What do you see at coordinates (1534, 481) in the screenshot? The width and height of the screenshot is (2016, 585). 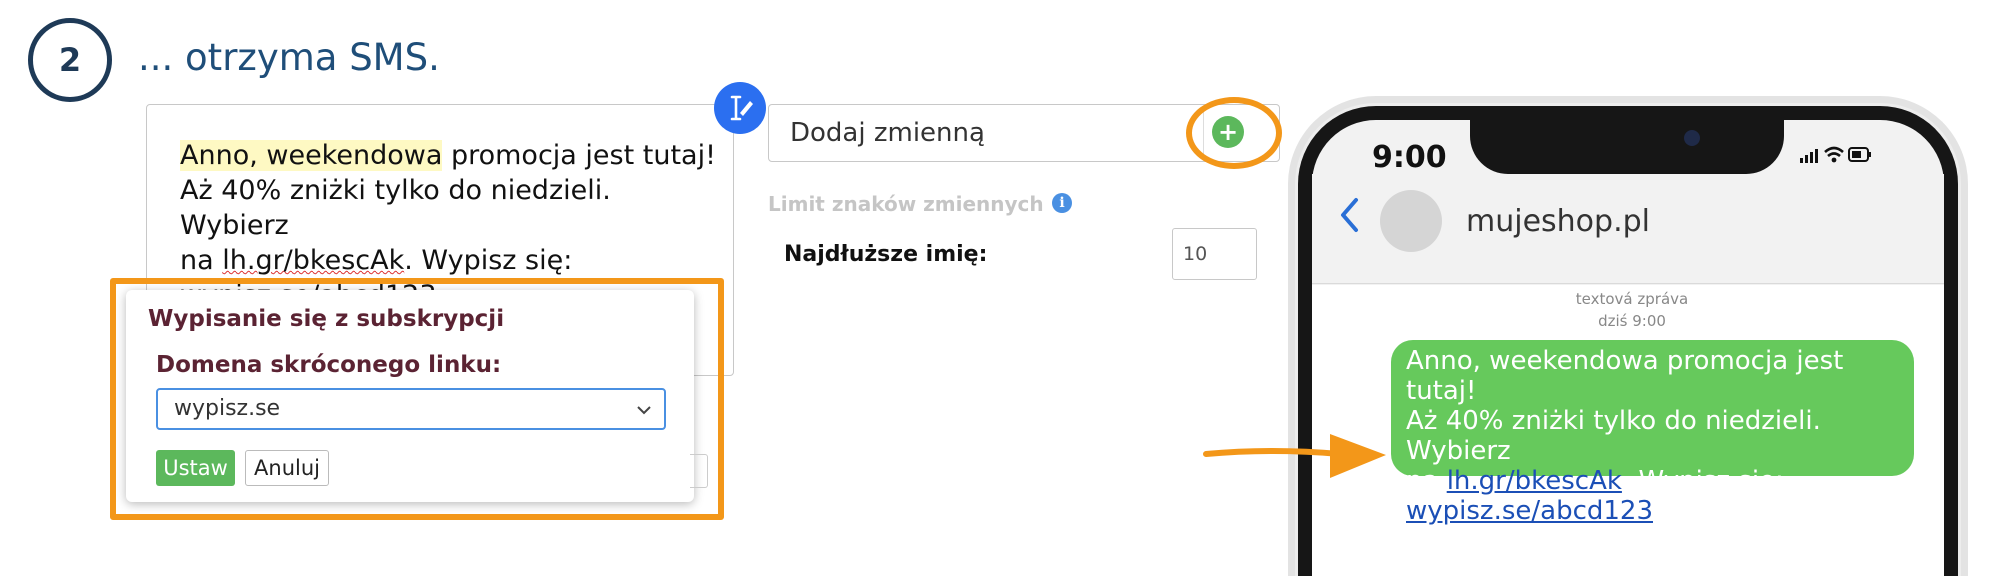 I see `sms-short-link: lh.gr/bkescAk` at bounding box center [1534, 481].